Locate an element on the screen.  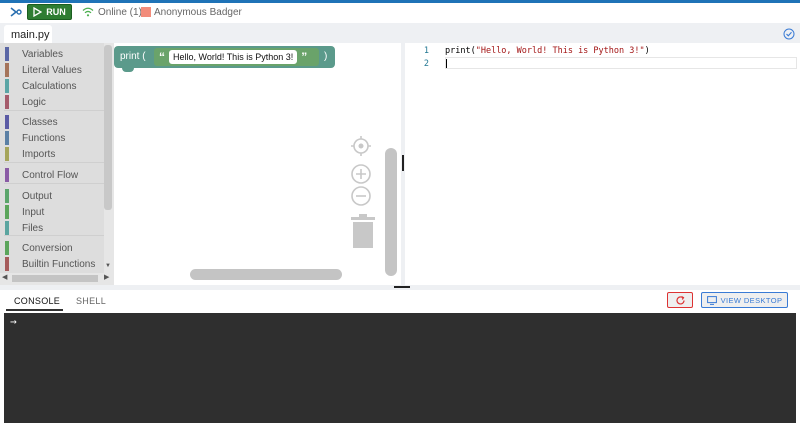
monitor-icon is located at coordinates (711, 300).